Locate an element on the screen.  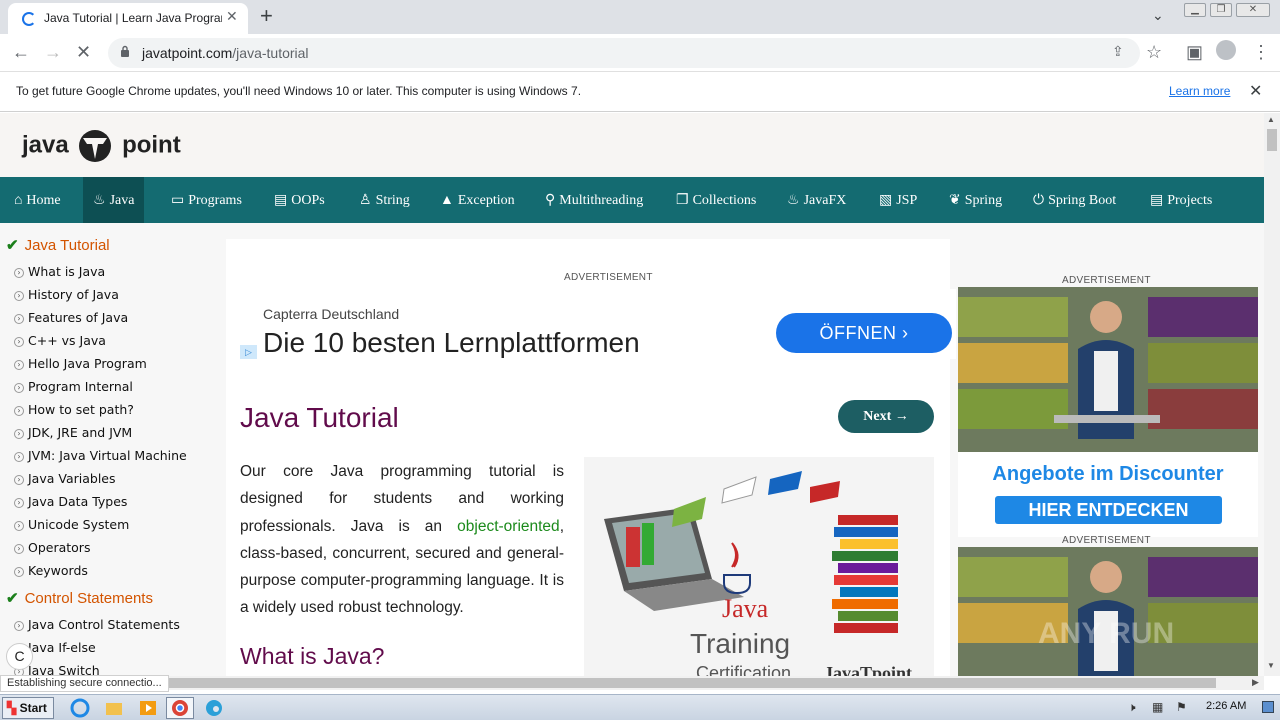
minimize-button: ▁ is located at coordinates (1195, 10).